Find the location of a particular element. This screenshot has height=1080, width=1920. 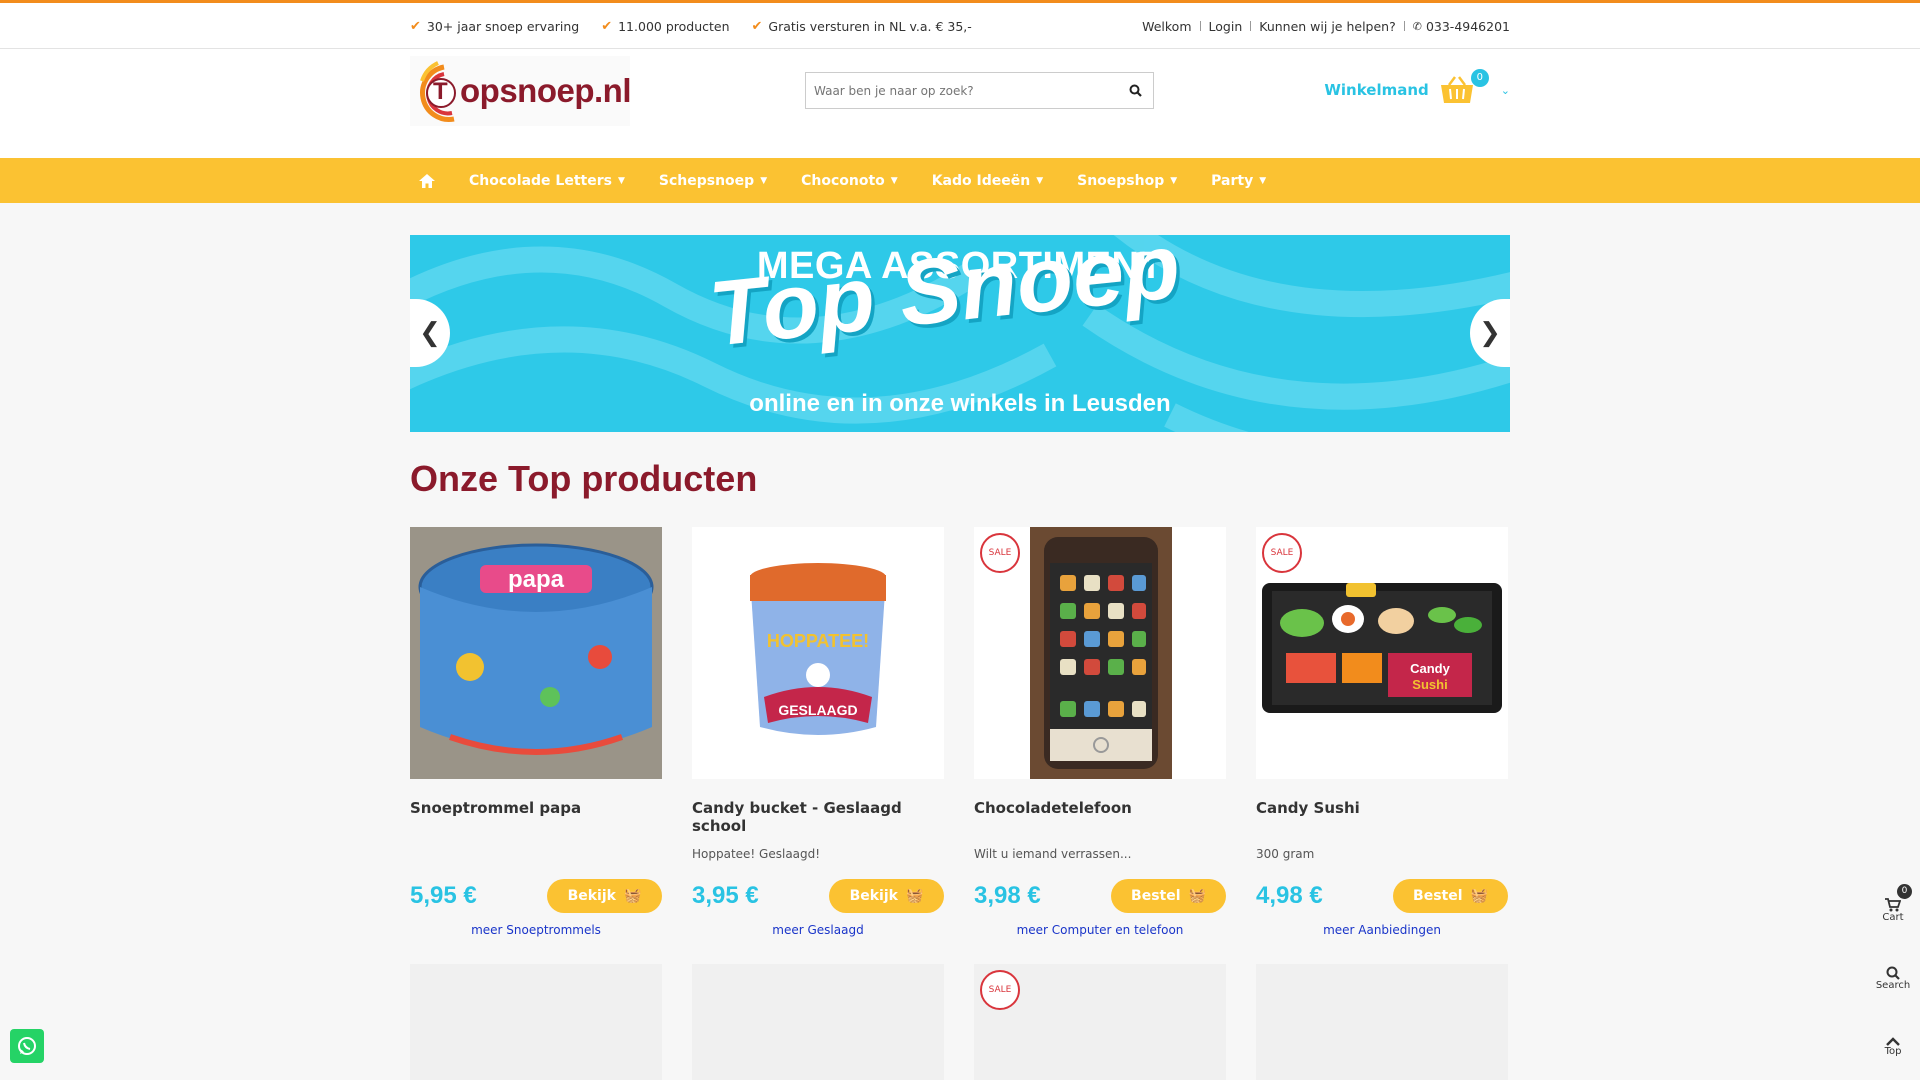

product-title: Snoeptrommel papa is located at coordinates (536, 819).